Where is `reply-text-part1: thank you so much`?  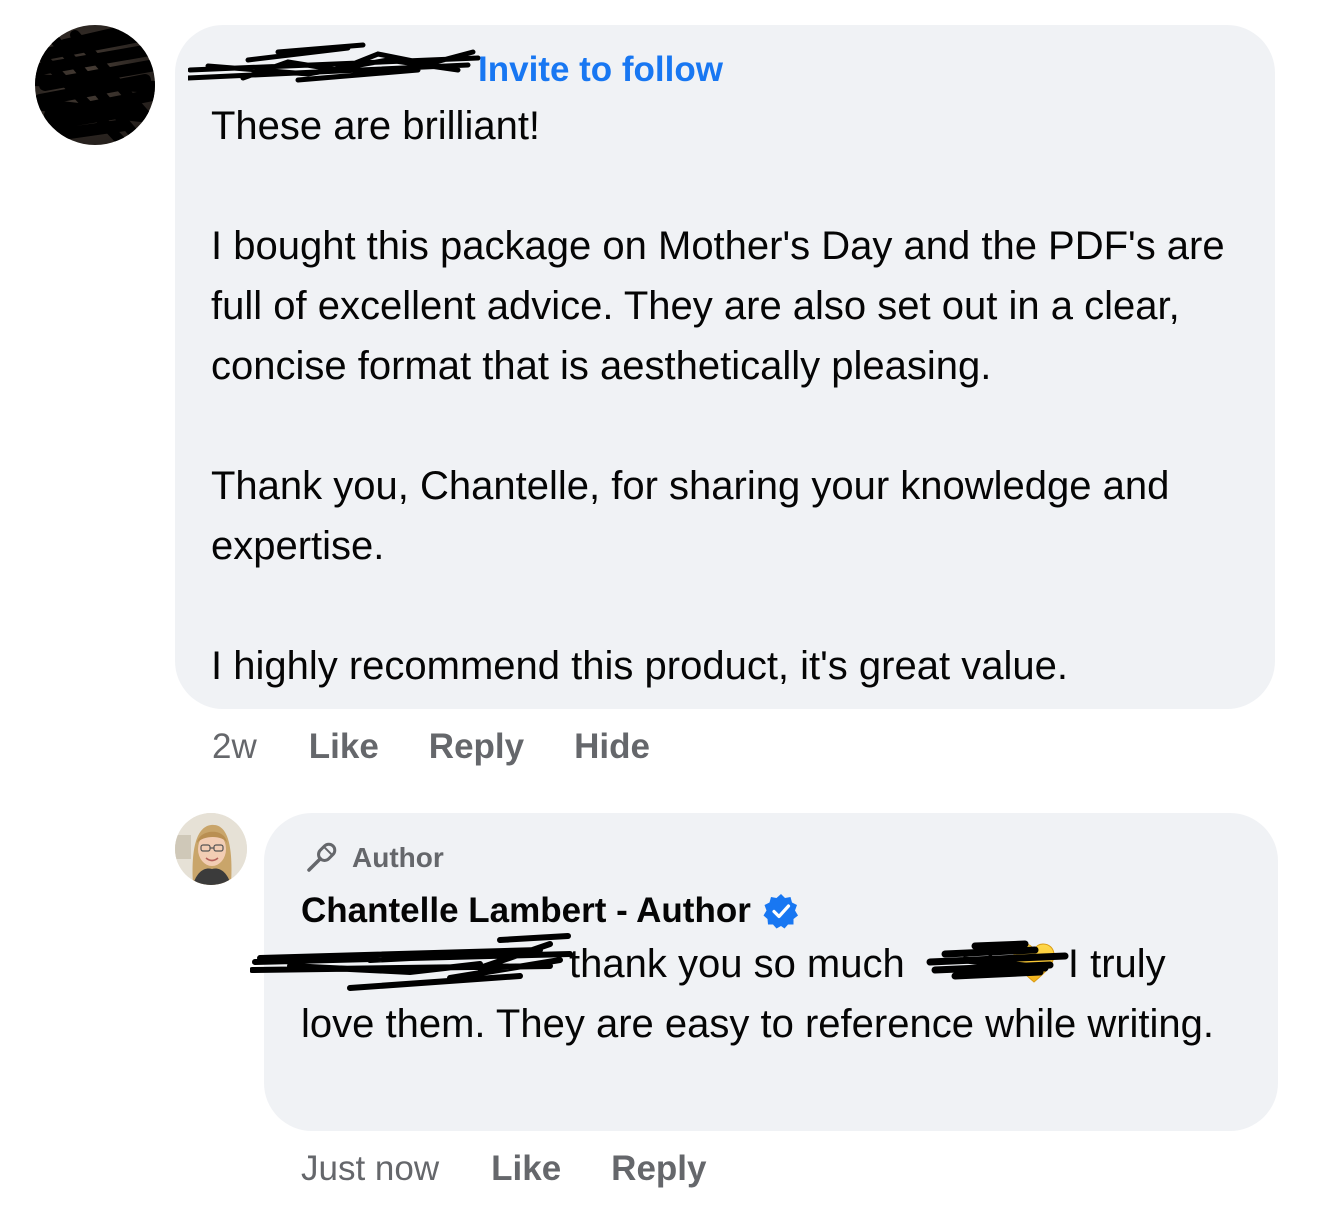
reply-text-part1: thank you so much is located at coordinates (737, 964).